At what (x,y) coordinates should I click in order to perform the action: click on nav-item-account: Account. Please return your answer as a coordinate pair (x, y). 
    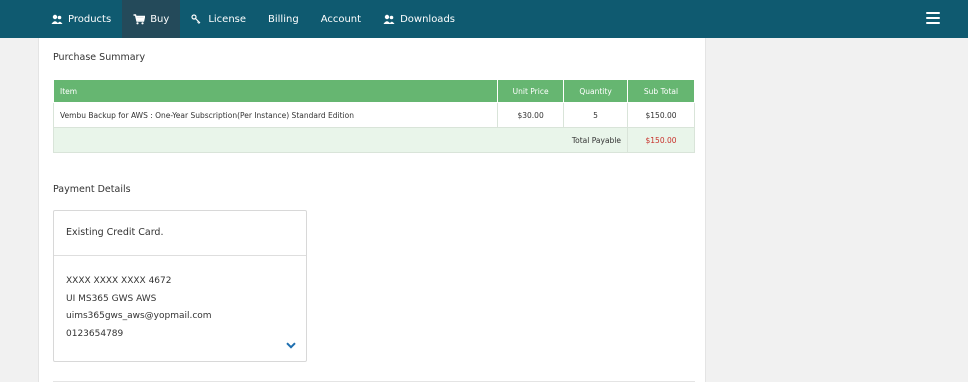
    Looking at the image, I should click on (341, 19).